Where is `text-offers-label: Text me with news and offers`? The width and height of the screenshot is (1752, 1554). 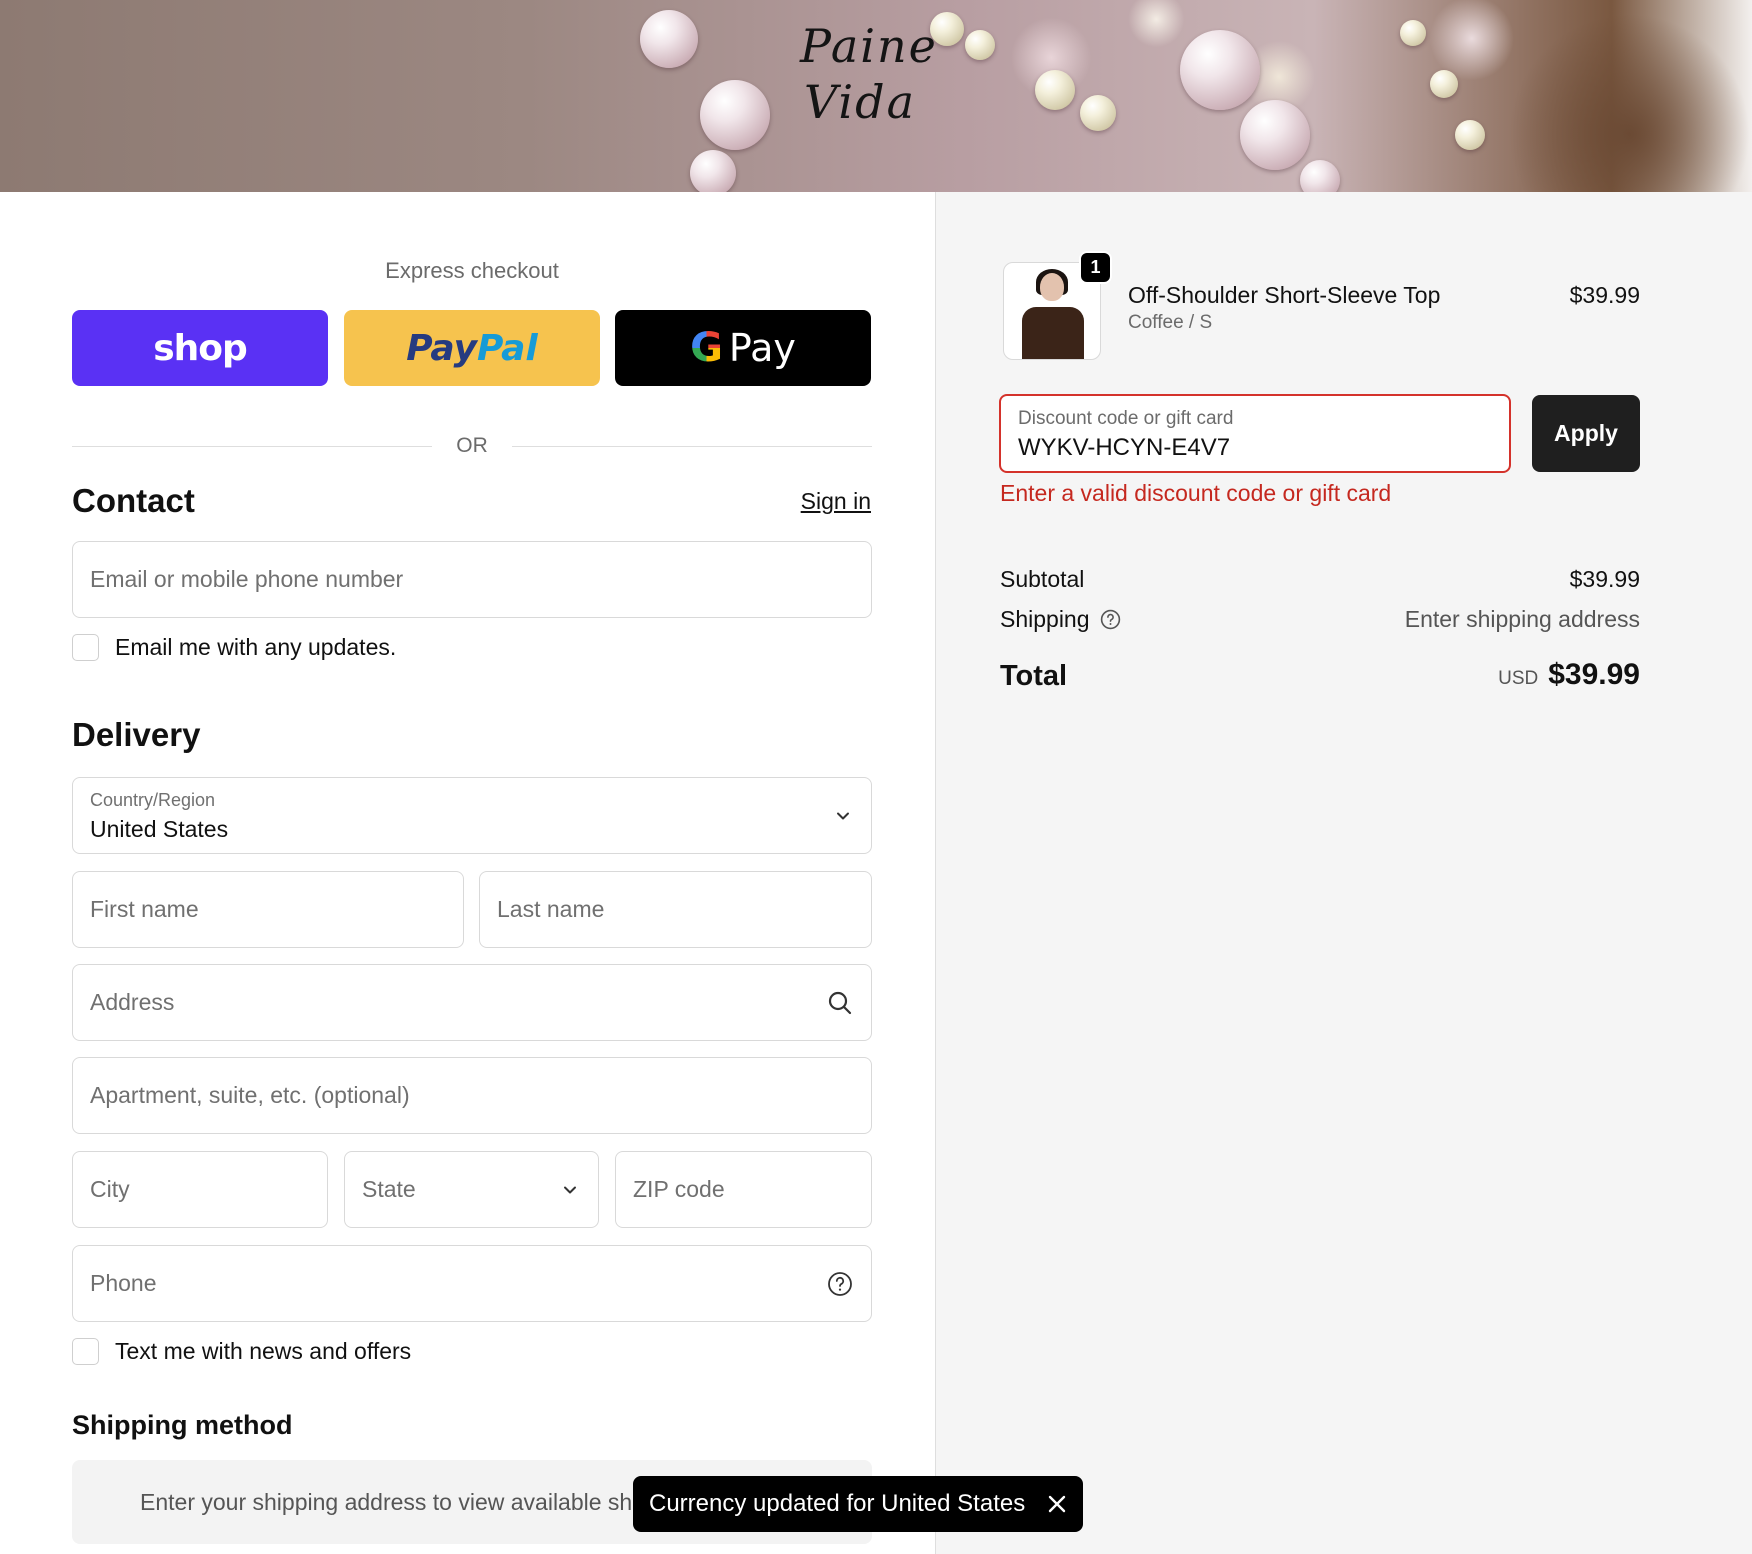
text-offers-label: Text me with news and offers is located at coordinates (263, 1351).